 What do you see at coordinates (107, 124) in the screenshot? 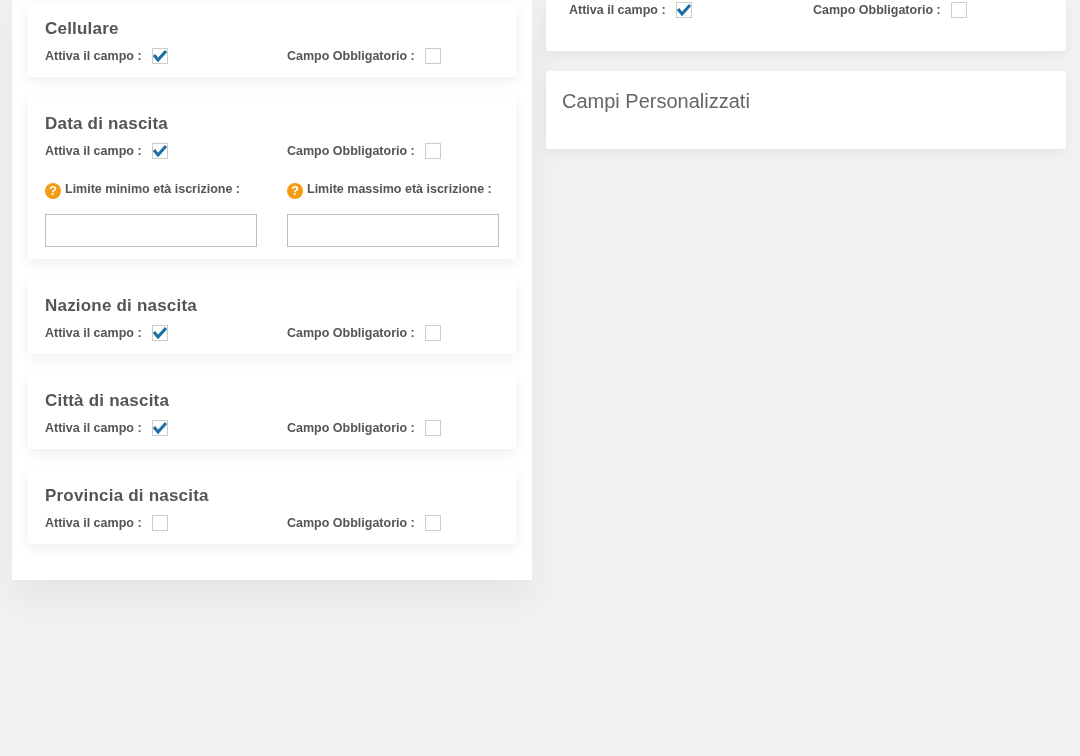
I see `field-title: Data di nascita` at bounding box center [107, 124].